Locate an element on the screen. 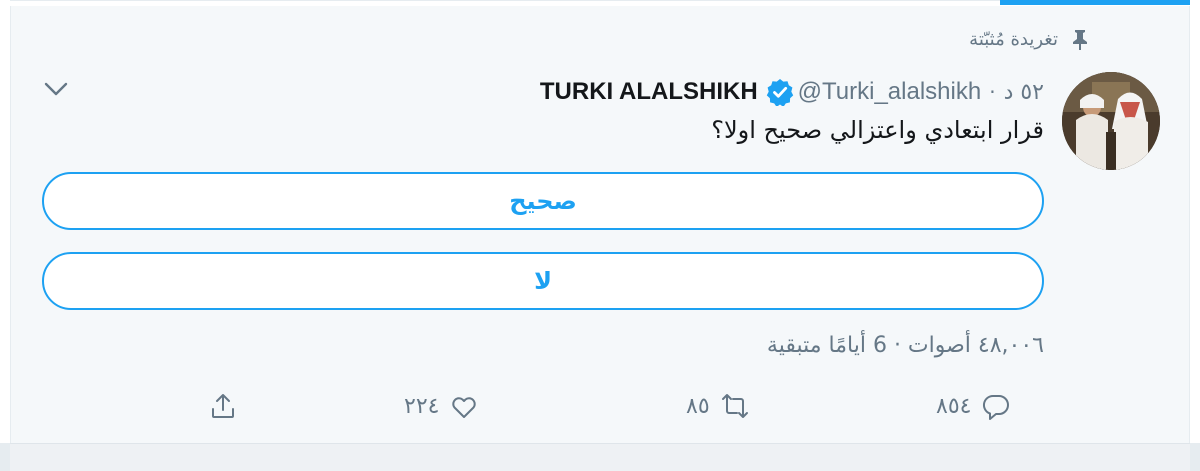  share-button is located at coordinates (223, 406).